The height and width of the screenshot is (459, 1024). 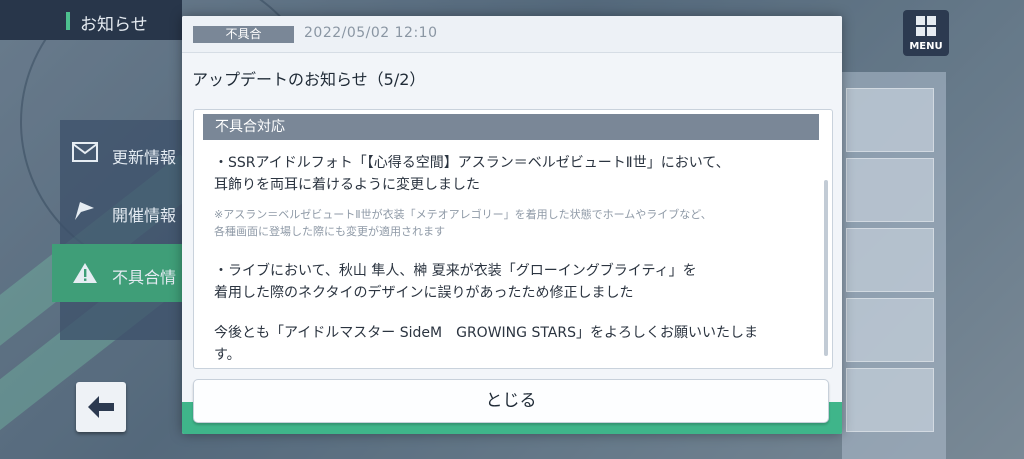 I want to click on arrow-left-icon, so click(x=101, y=407).